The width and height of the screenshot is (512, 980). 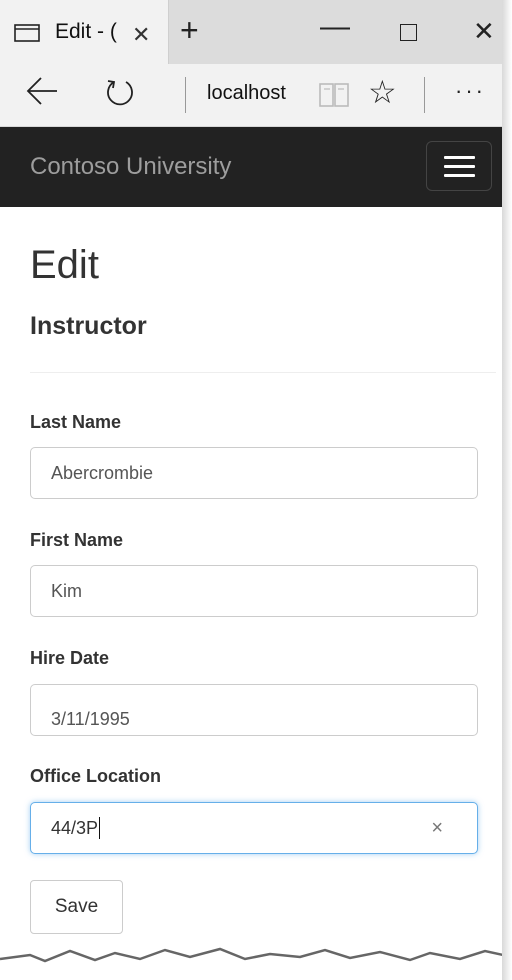 What do you see at coordinates (254, 828) in the screenshot?
I see `office-location-field: 44/3P ×` at bounding box center [254, 828].